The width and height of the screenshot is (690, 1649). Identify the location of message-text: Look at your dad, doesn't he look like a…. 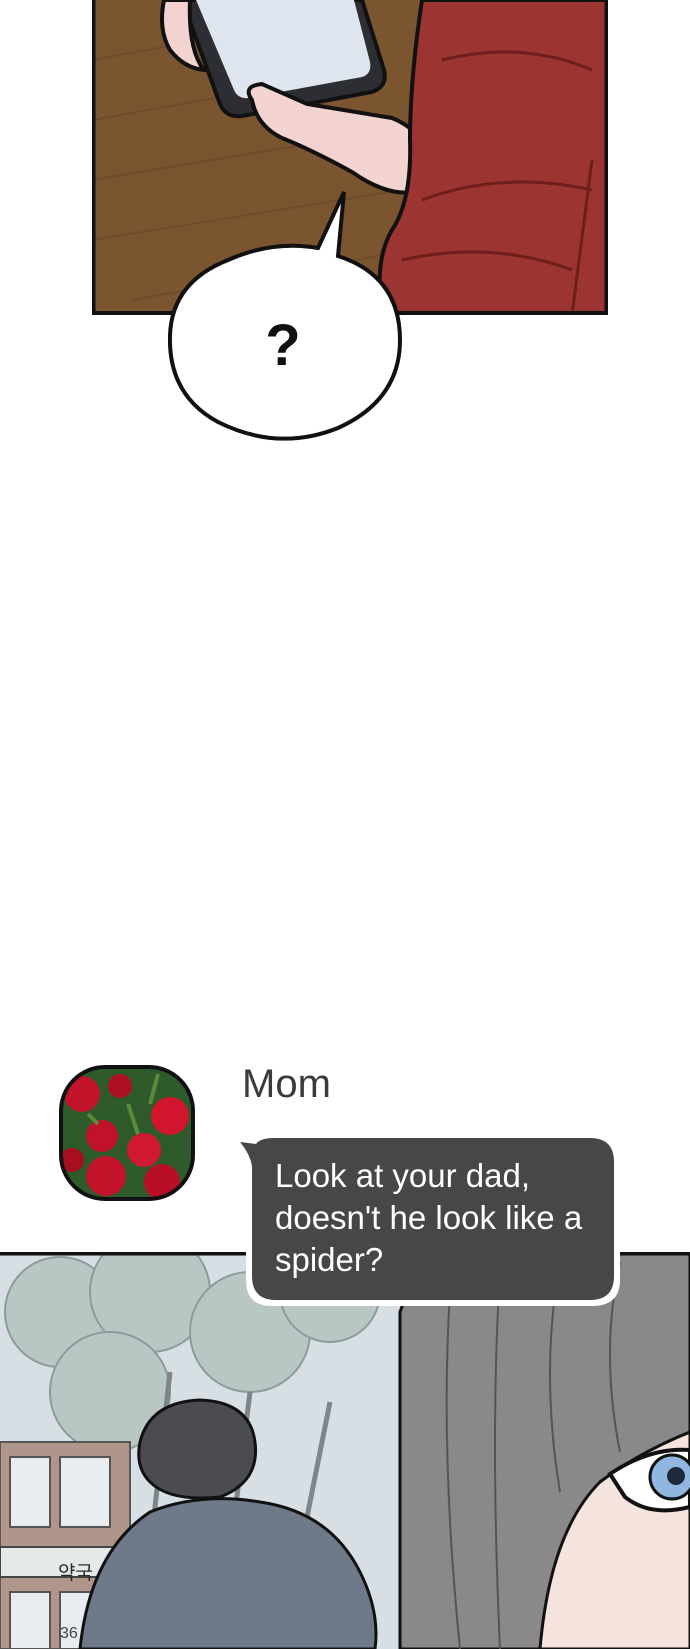
(429, 1217).